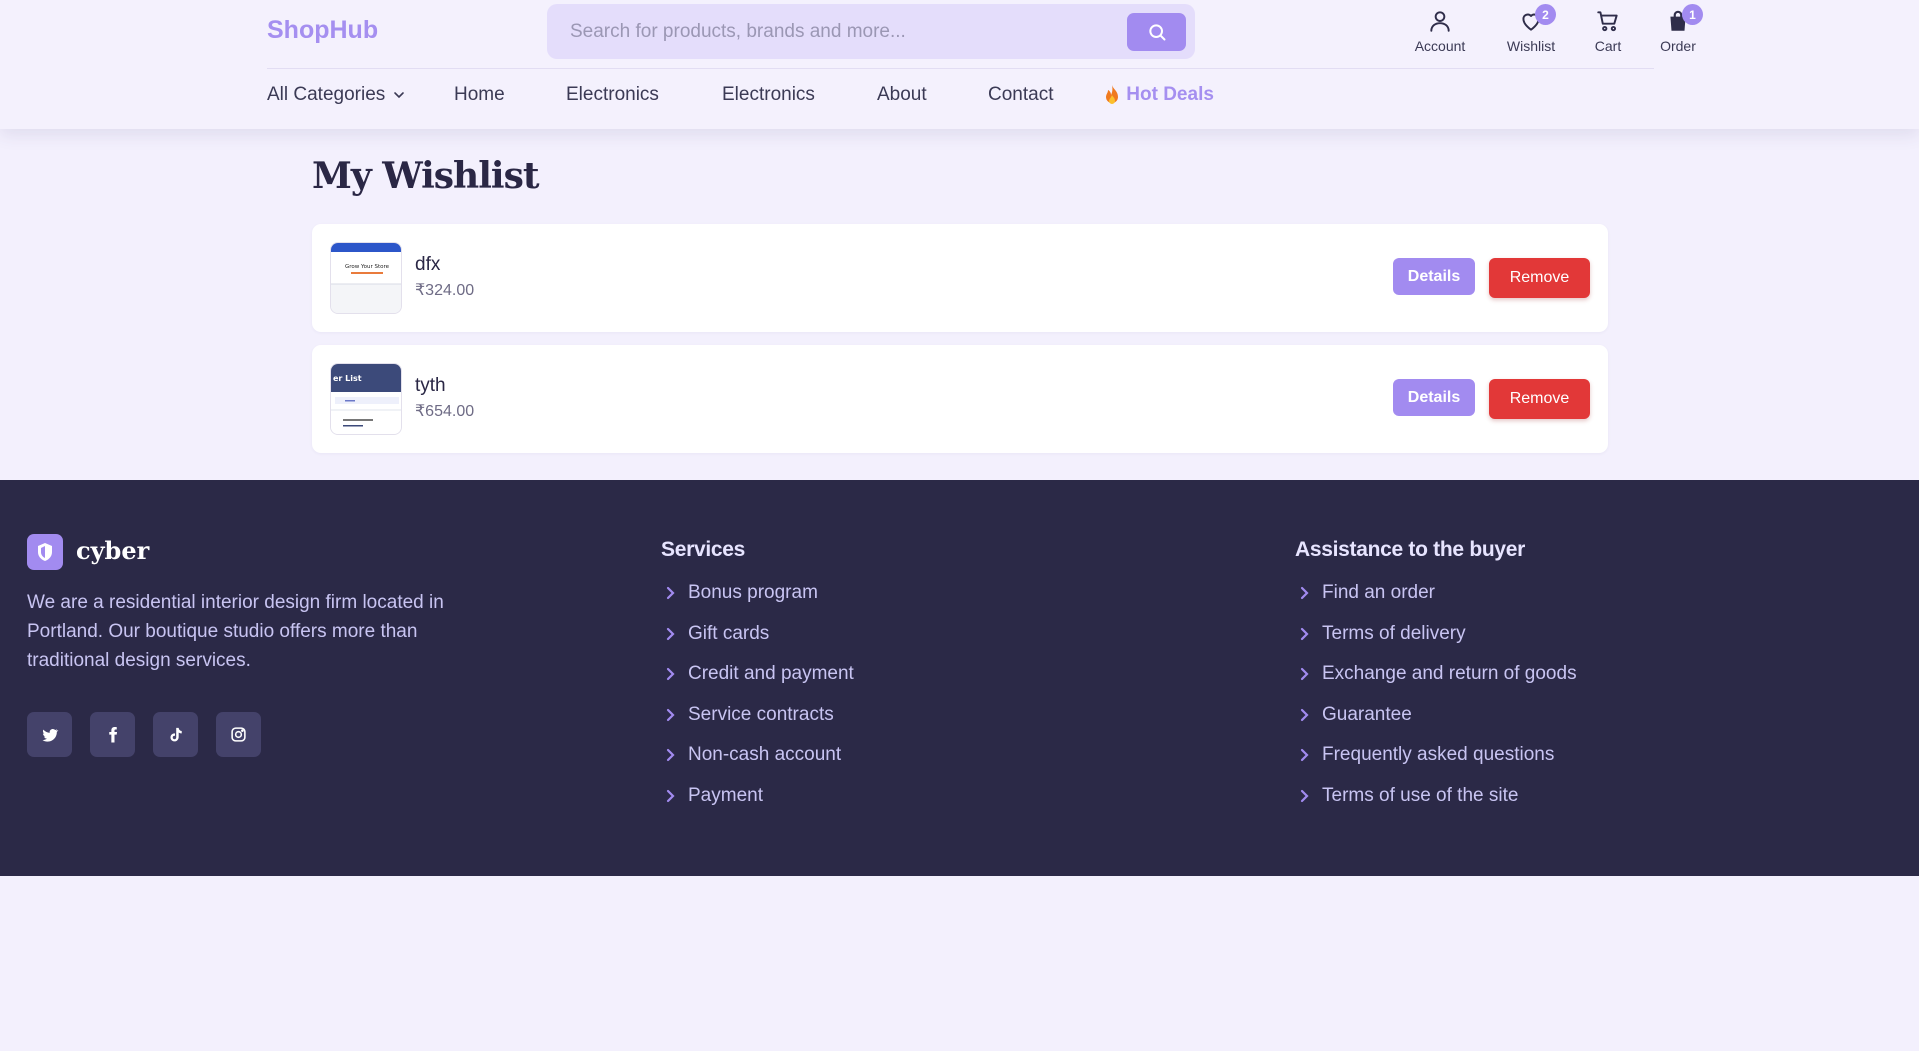  I want to click on wishlist-button: 2 Wishlist, so click(1531, 29).